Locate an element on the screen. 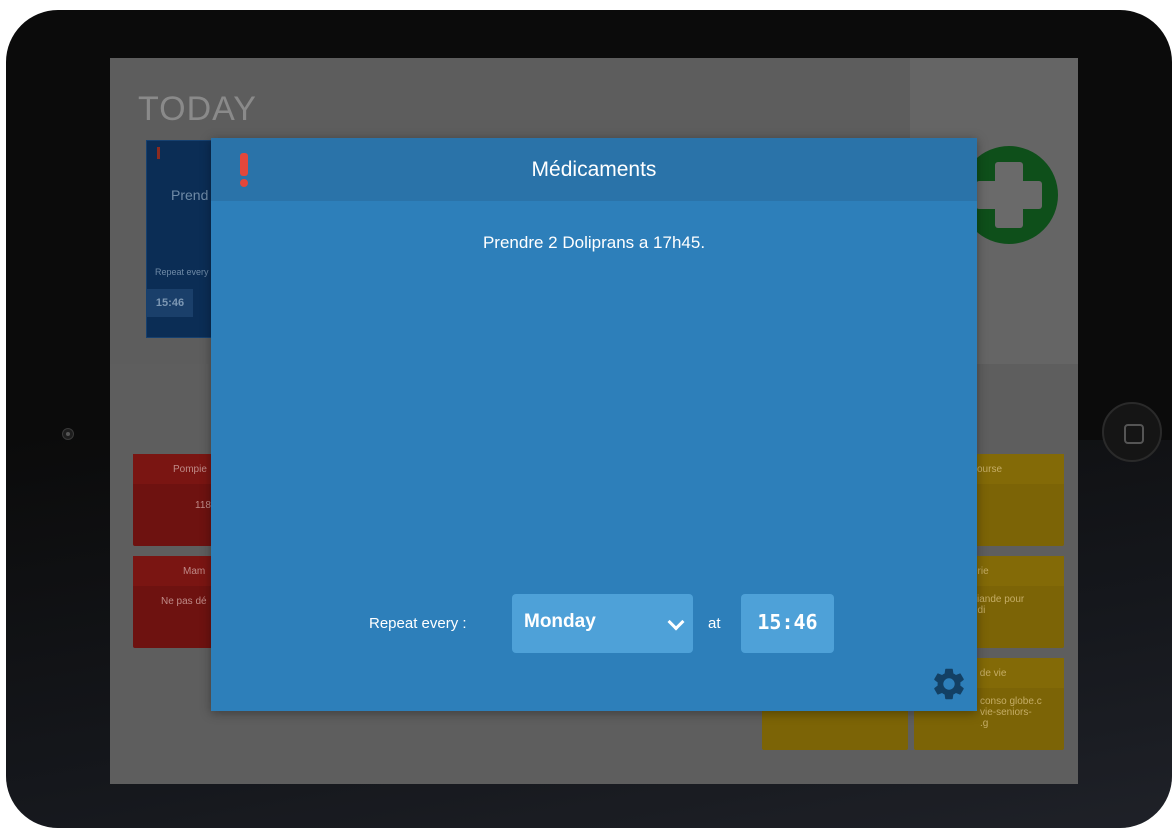  camera-icon is located at coordinates (68, 434).